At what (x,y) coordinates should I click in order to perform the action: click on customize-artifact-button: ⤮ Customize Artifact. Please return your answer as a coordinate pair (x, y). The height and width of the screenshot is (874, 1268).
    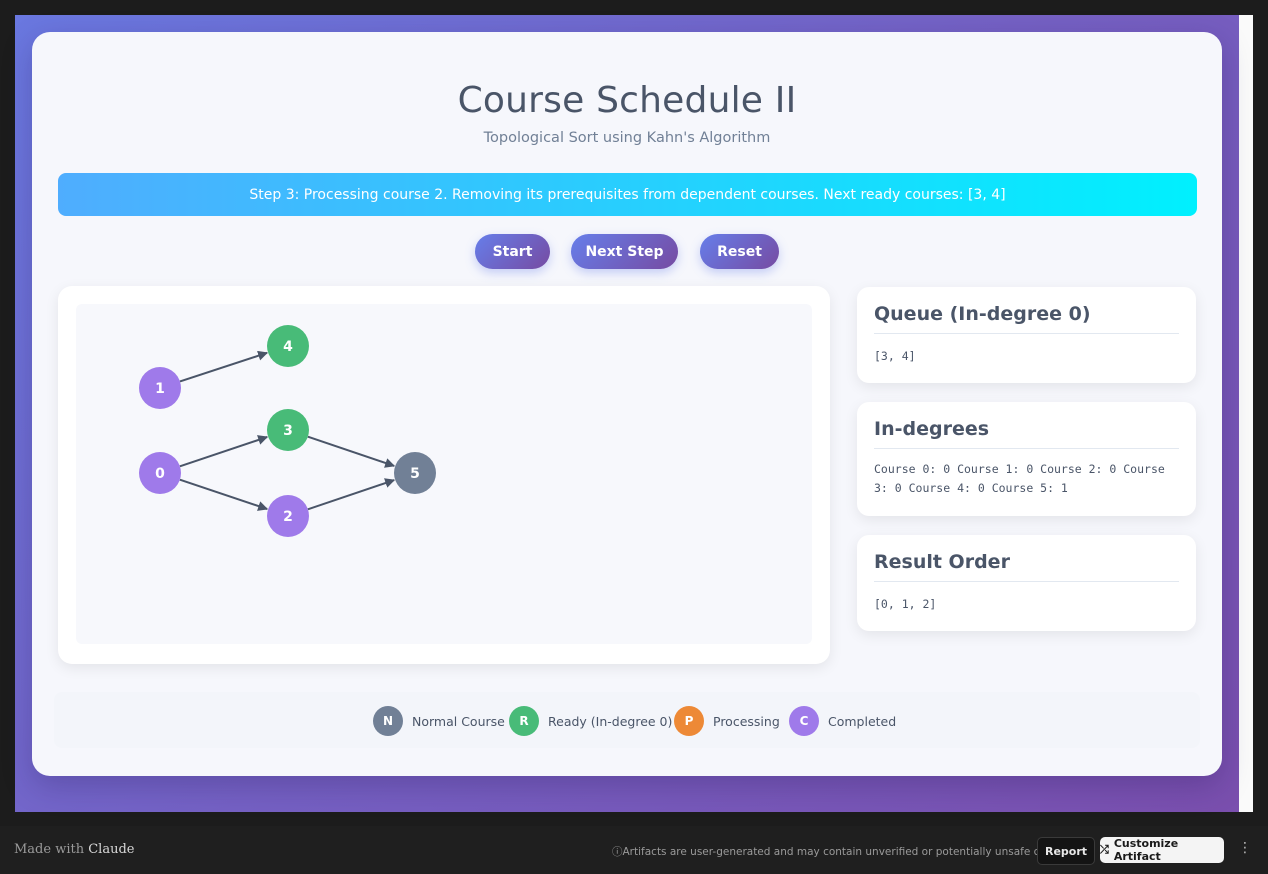
    Looking at the image, I should click on (1162, 850).